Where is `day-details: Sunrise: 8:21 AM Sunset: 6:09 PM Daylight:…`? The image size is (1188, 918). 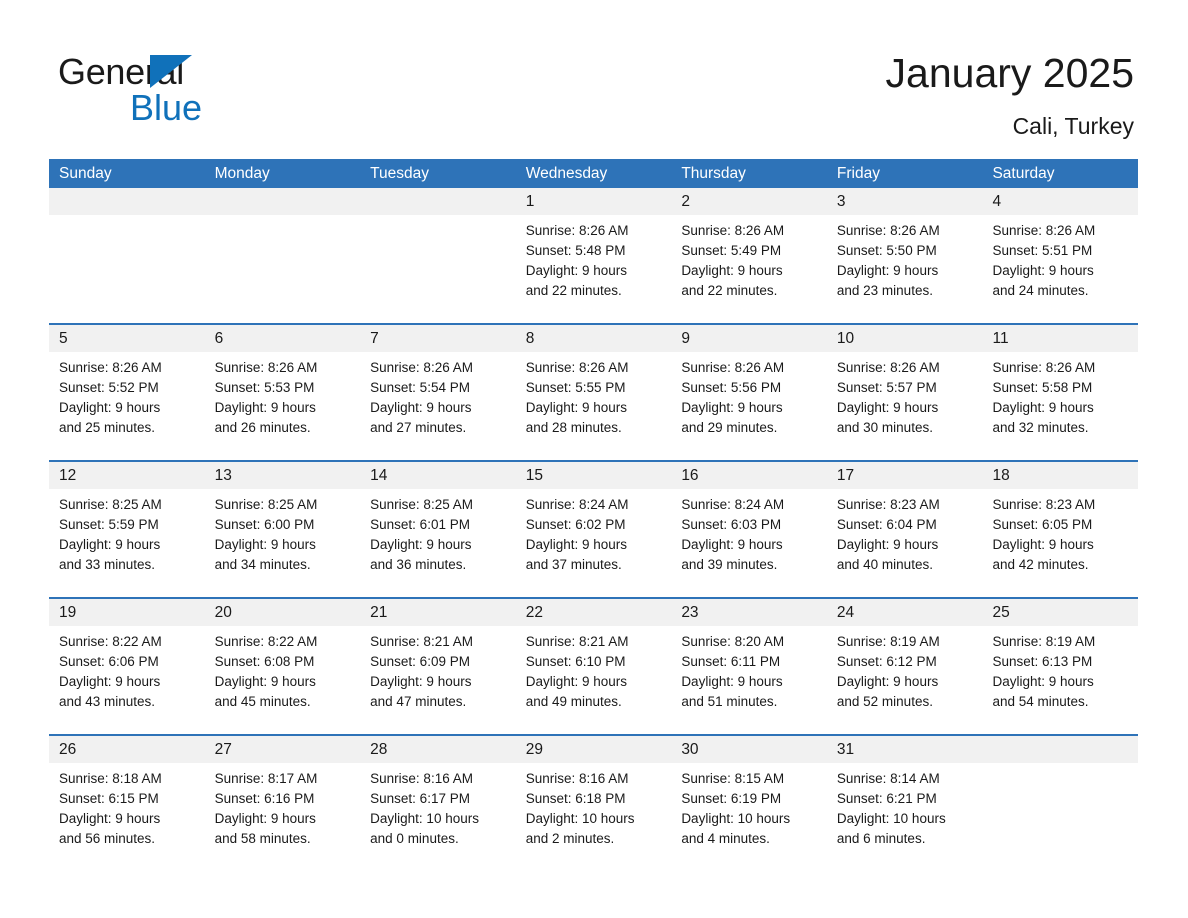
day-details: Sunrise: 8:21 AM Sunset: 6:09 PM Daylight:… is located at coordinates (438, 669).